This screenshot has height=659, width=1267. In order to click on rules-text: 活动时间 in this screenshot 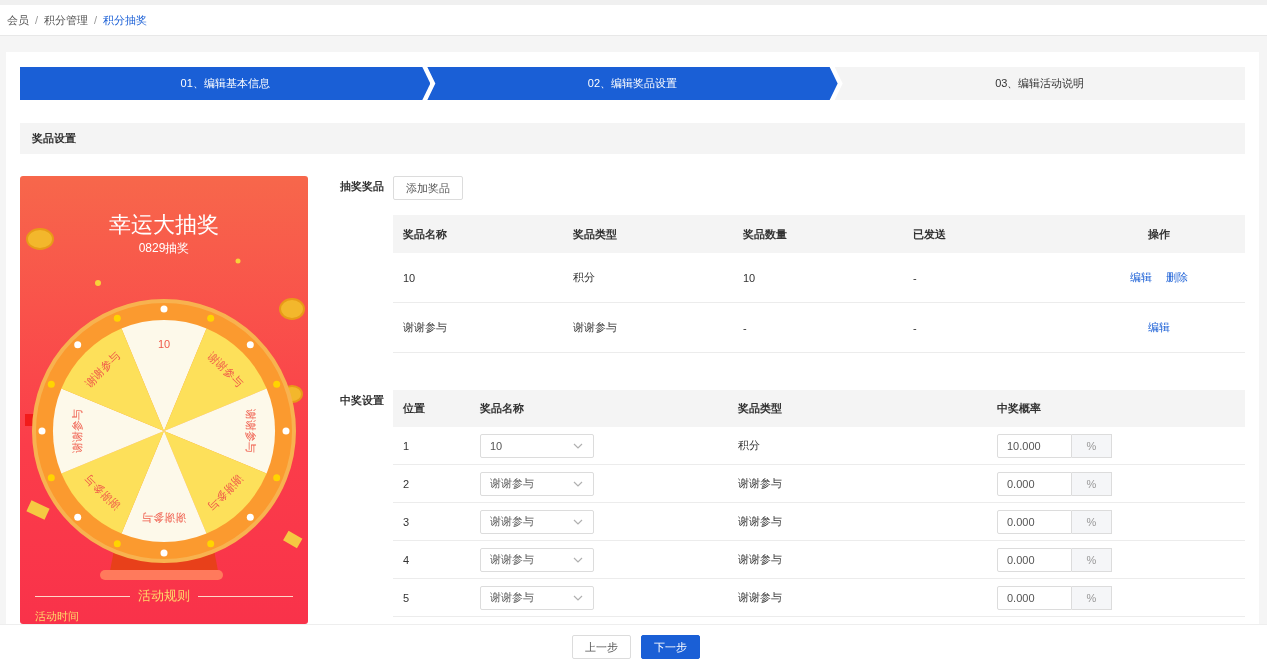, I will do `click(57, 616)`.